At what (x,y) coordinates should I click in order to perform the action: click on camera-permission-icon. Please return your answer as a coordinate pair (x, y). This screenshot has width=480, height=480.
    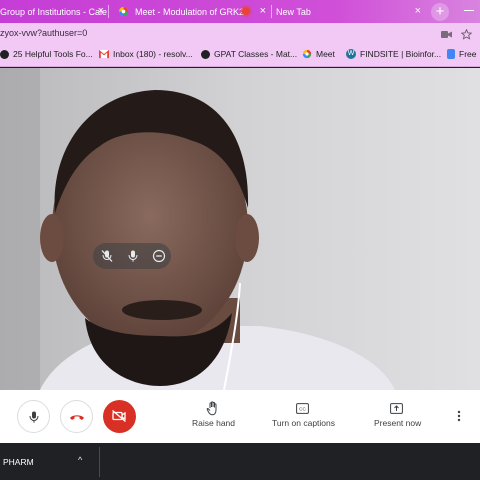
    Looking at the image, I should click on (446, 34).